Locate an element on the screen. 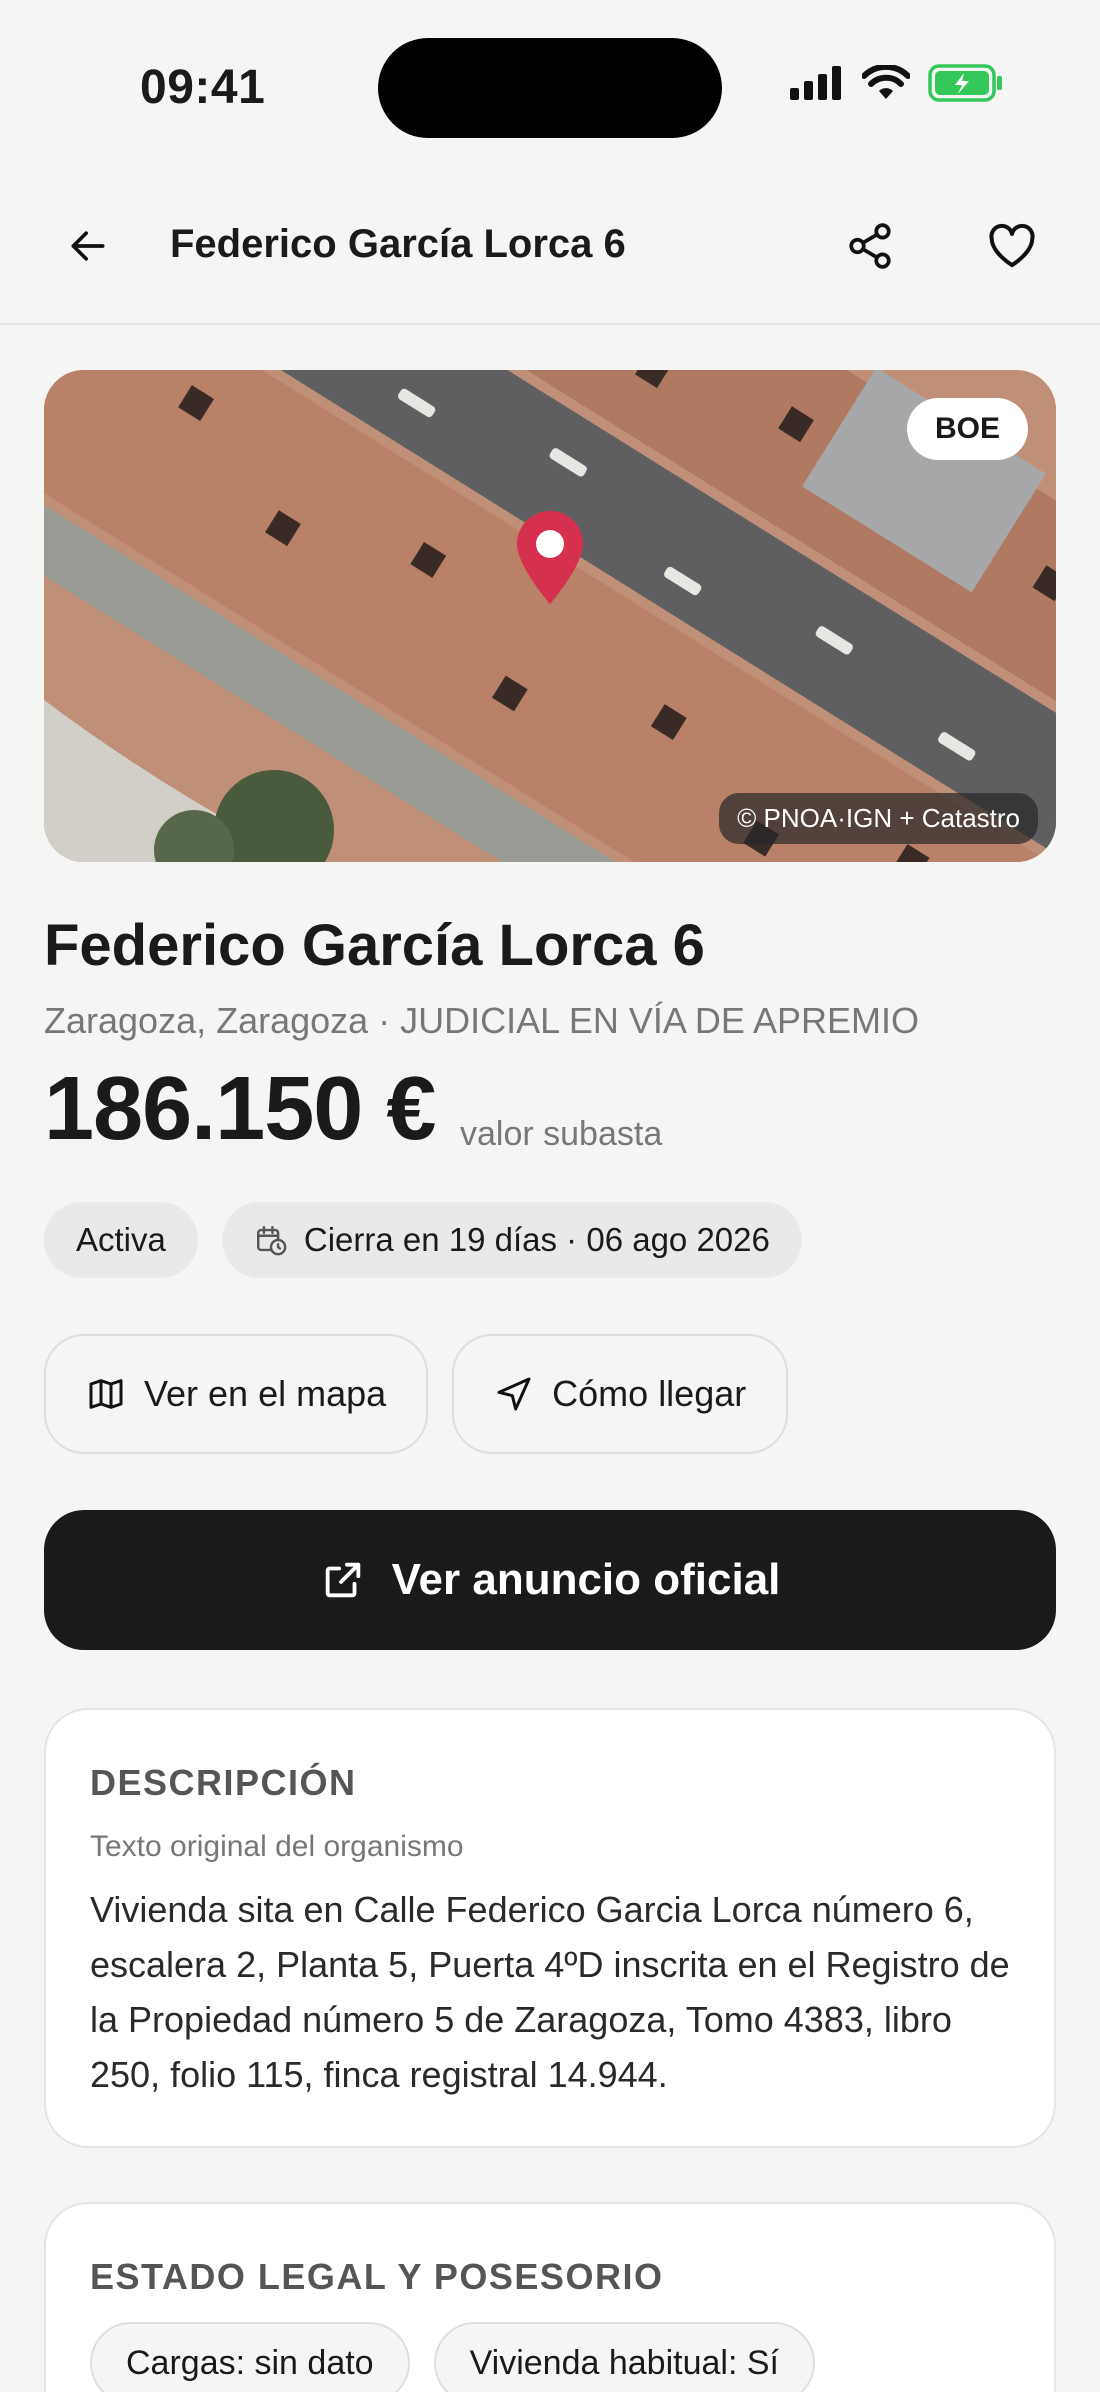  dynamic-island is located at coordinates (550, 88).